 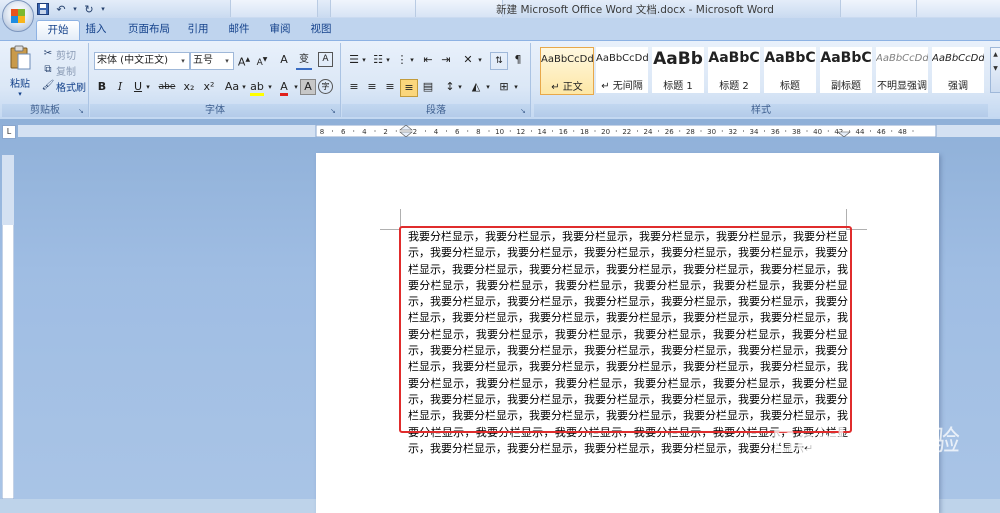 What do you see at coordinates (203, 60) in the screenshot?
I see `font-size-value: 五号` at bounding box center [203, 60].